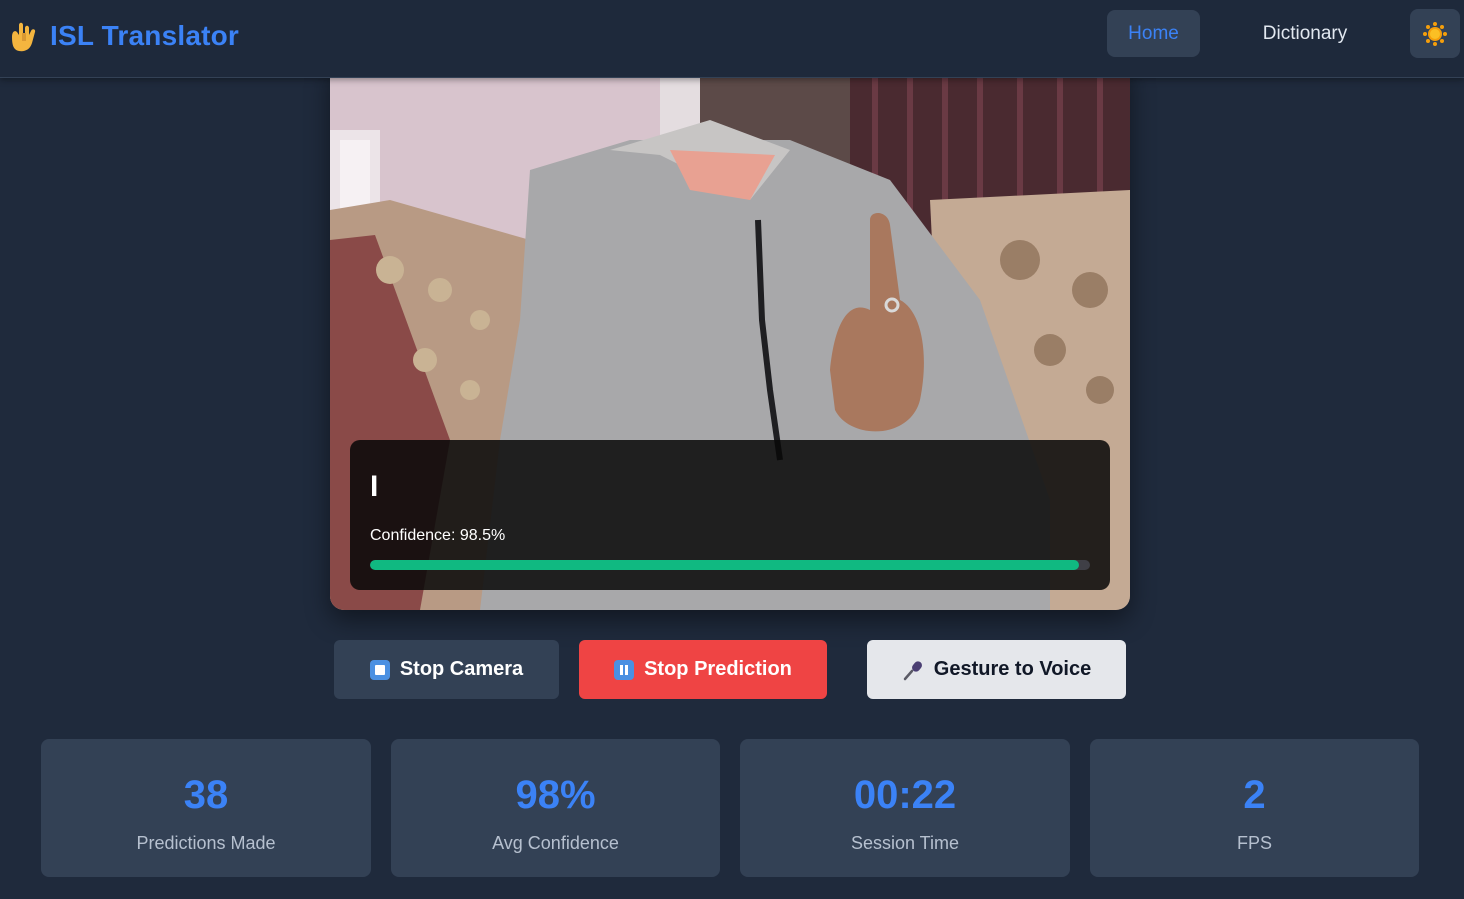 This screenshot has width=1464, height=899. I want to click on nav-home-link: Home, so click(1153, 33).